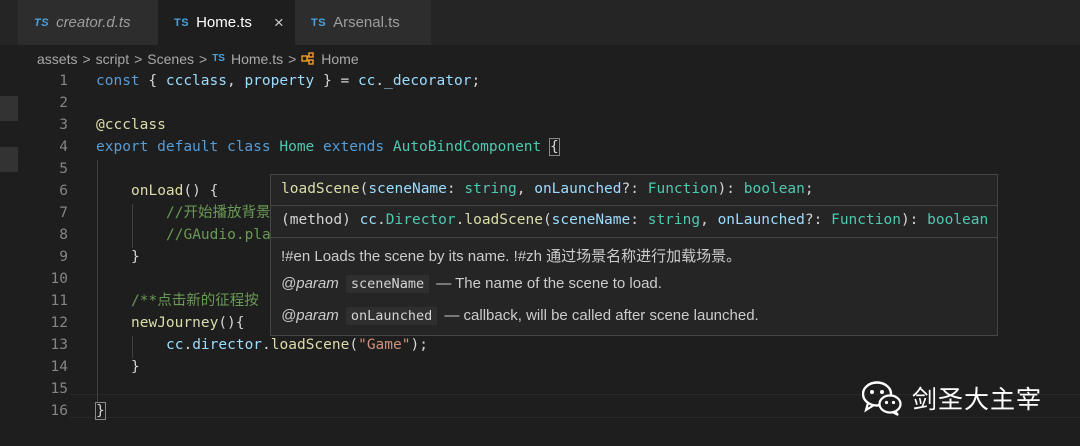 The image size is (1080, 446). What do you see at coordinates (363, 22) in the screenshot?
I see `tab-arsenal-ts: TS Arsenal.ts` at bounding box center [363, 22].